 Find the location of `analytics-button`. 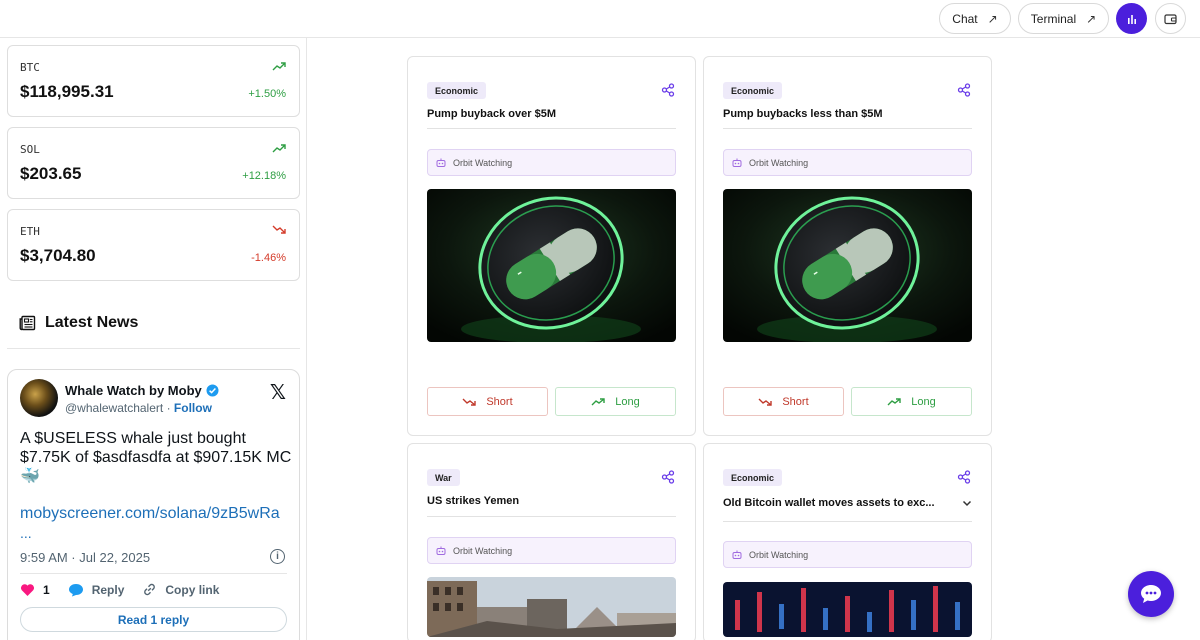

analytics-button is located at coordinates (1131, 18).